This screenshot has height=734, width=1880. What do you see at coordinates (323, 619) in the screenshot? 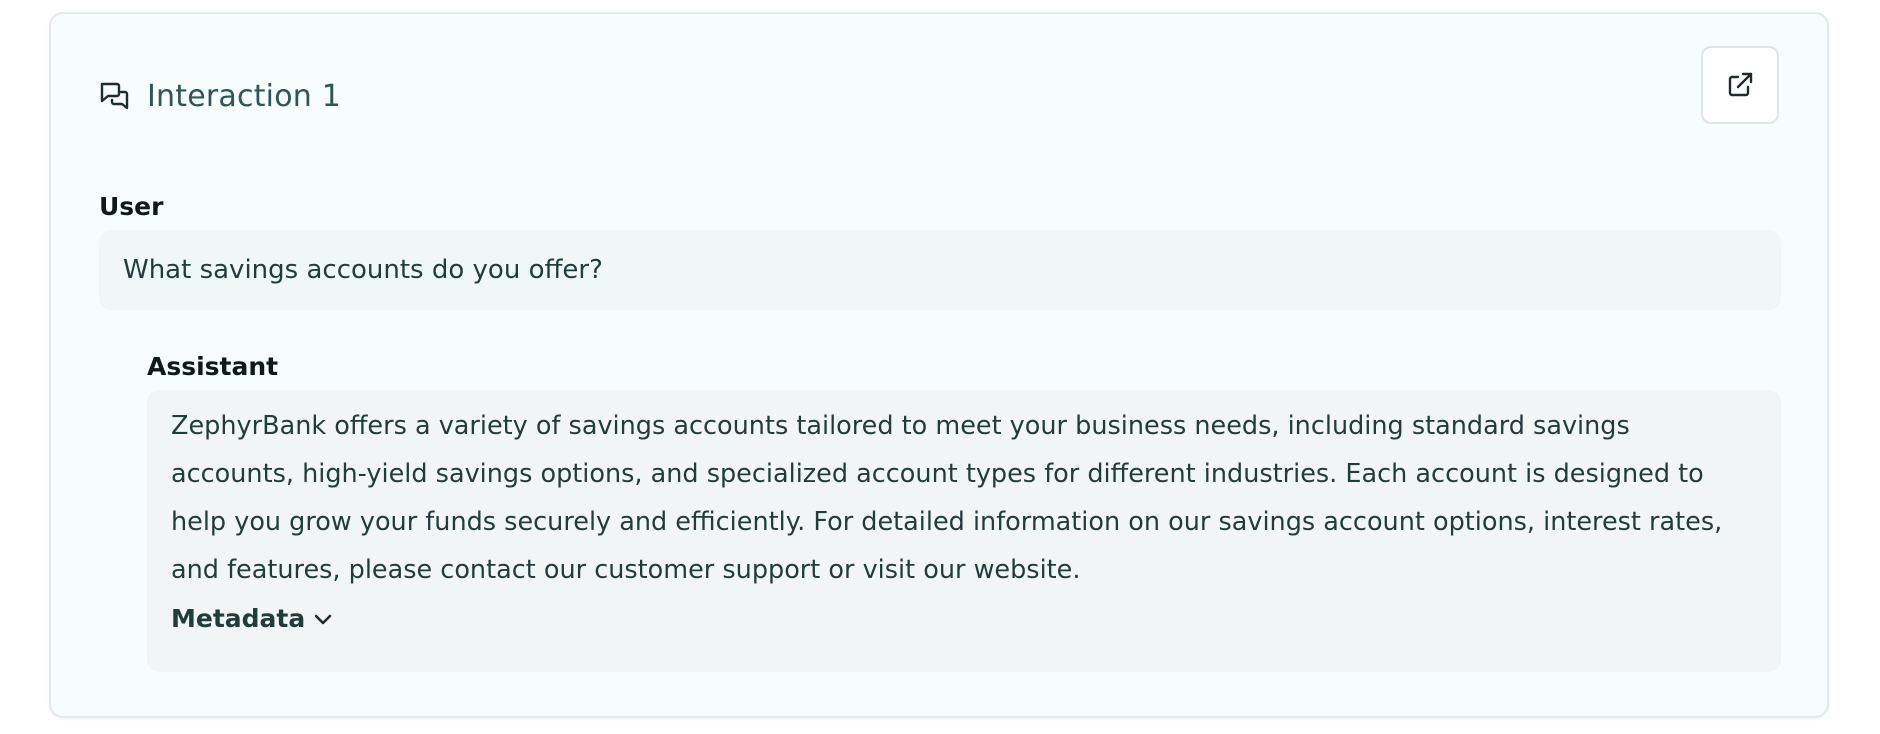
I see `chevron-down-icon` at bounding box center [323, 619].